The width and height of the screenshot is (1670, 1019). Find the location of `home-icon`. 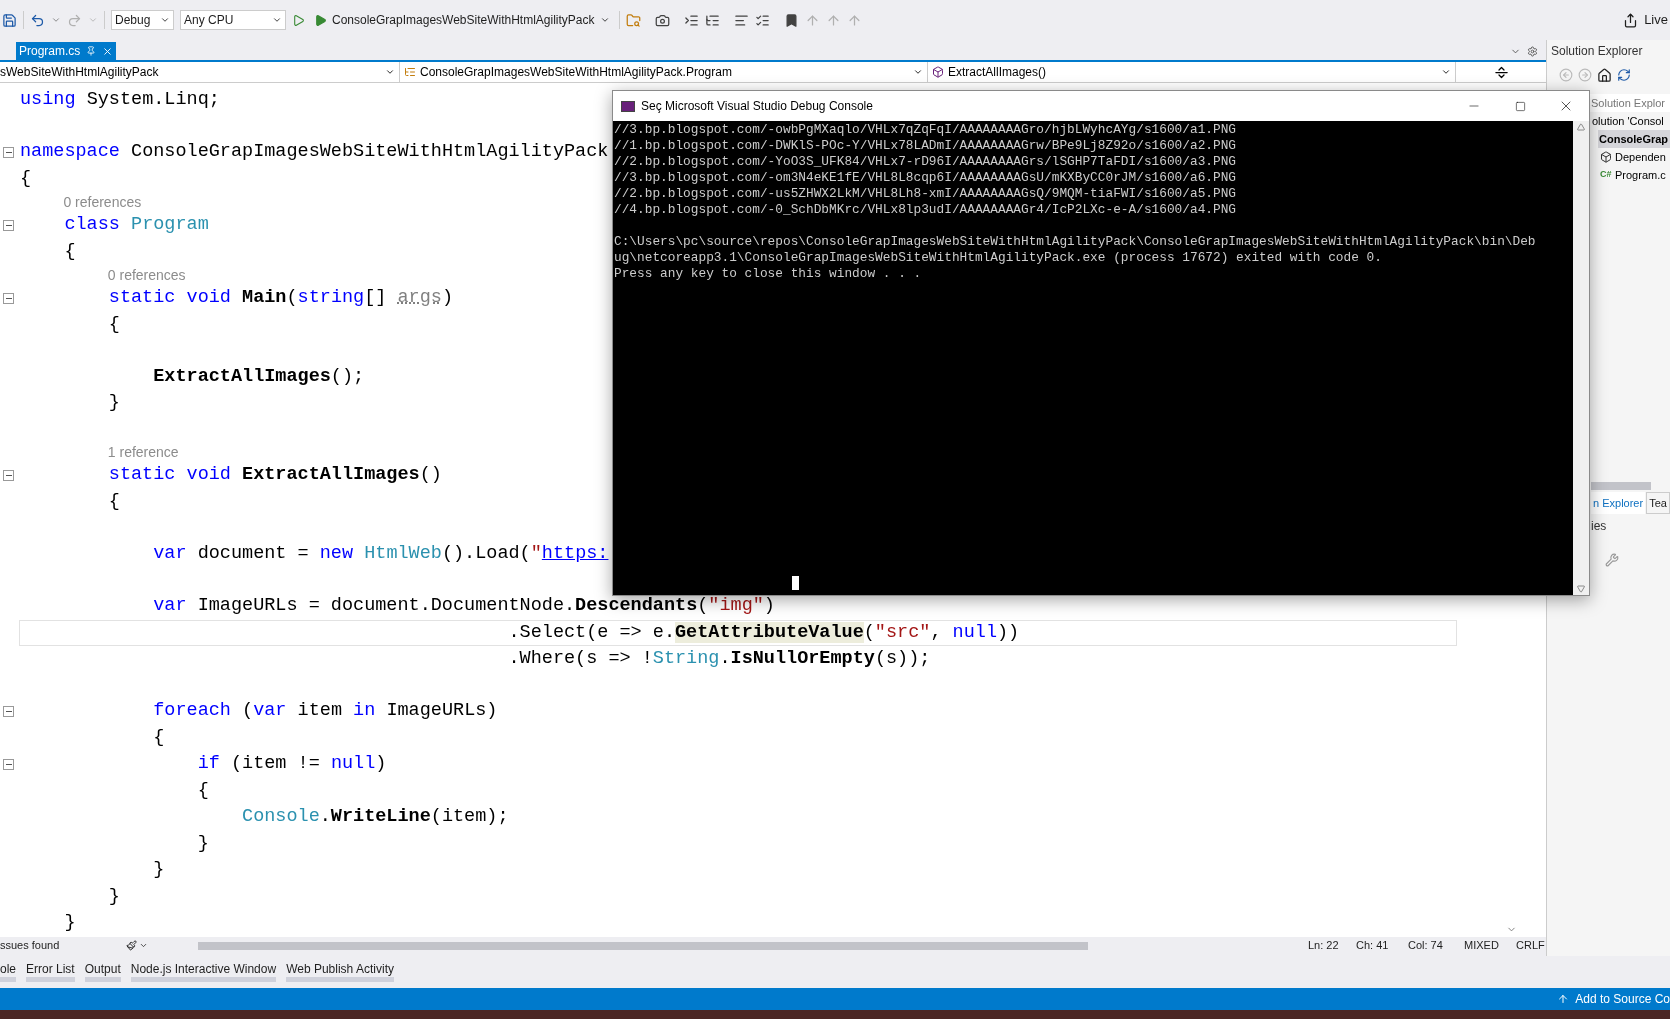

home-icon is located at coordinates (1604, 75).